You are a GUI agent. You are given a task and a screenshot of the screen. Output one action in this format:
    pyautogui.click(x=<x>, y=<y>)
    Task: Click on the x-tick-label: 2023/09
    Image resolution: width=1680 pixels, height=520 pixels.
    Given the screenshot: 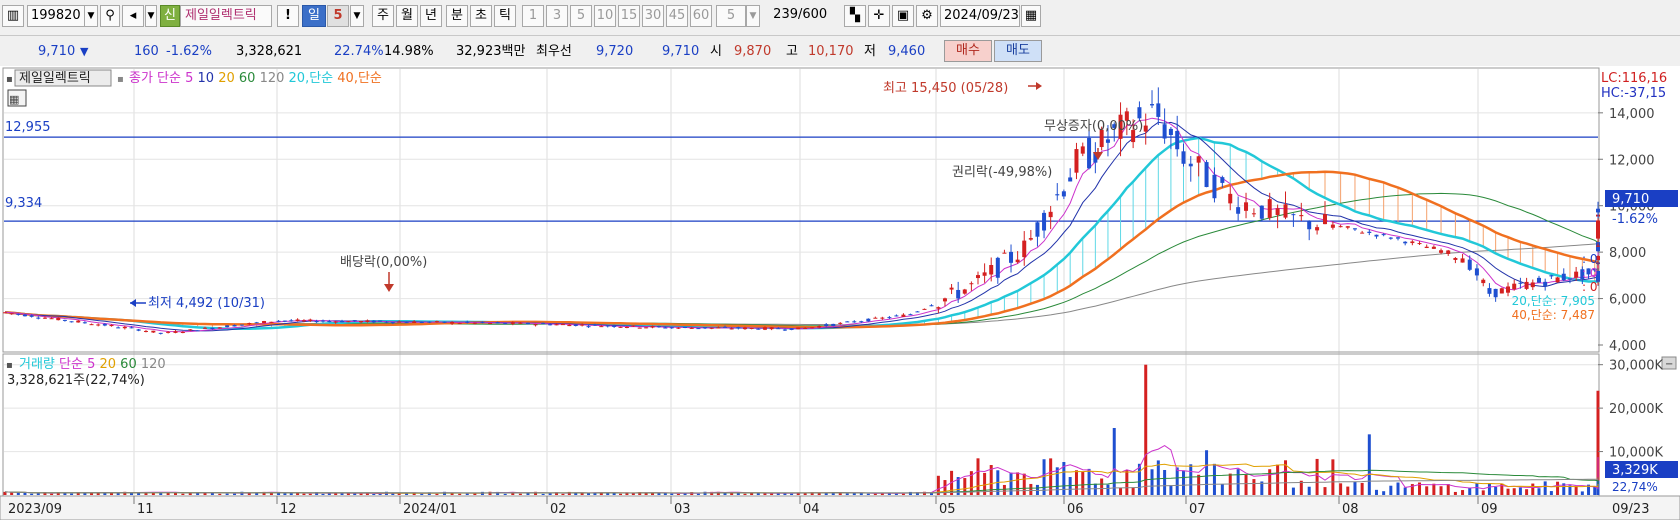 What is the action you would take?
    pyautogui.click(x=35, y=509)
    